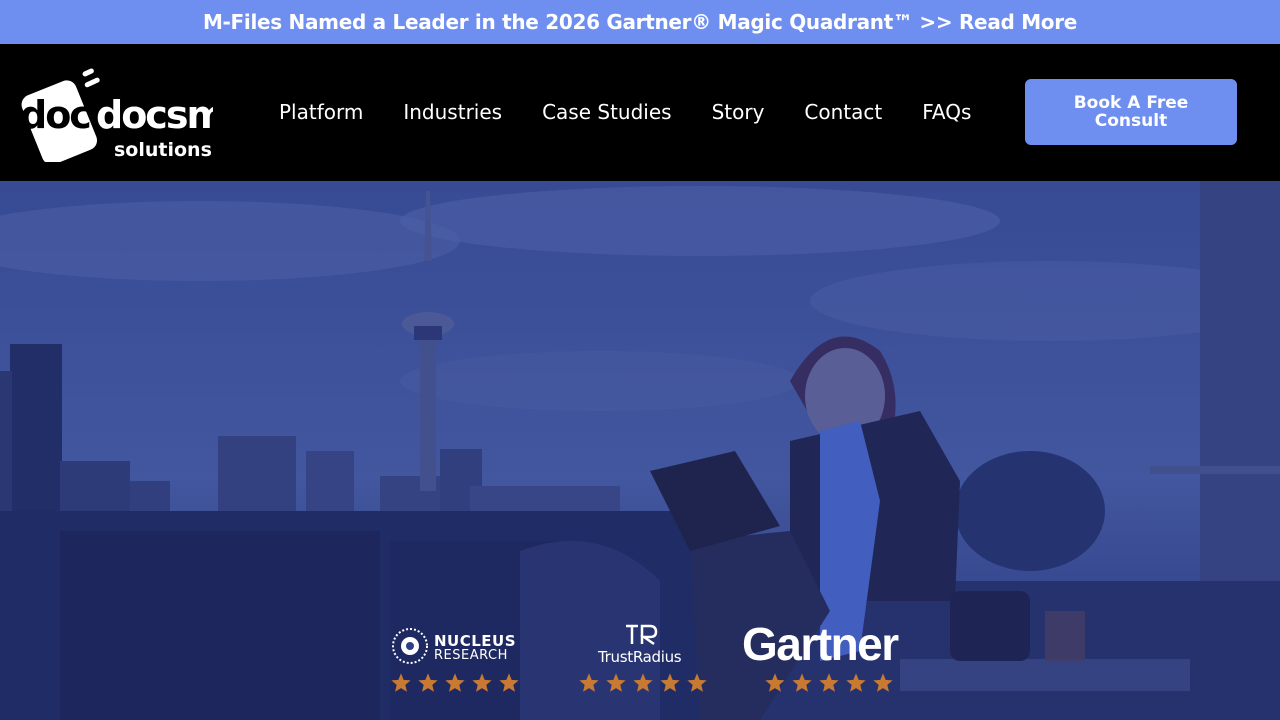 The width and height of the screenshot is (1280, 720). What do you see at coordinates (154, 115) in the screenshot?
I see `logo-wordmark: docsmart` at bounding box center [154, 115].